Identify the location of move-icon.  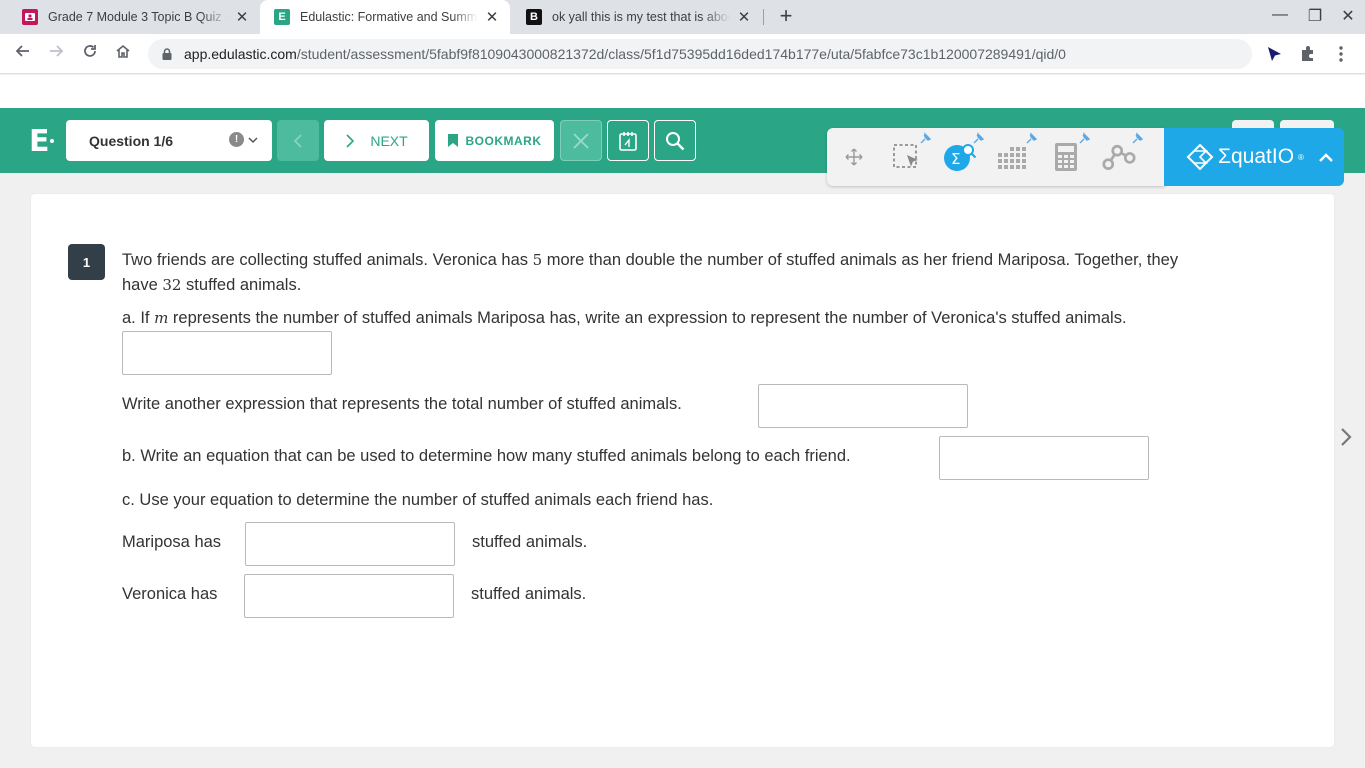
(854, 157).